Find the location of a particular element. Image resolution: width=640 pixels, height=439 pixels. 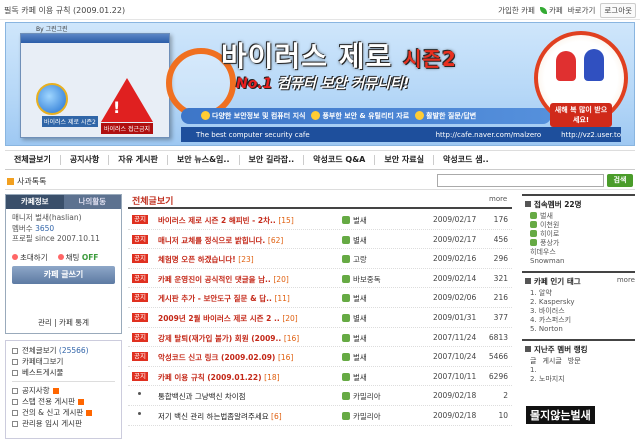

nav-item-malware-qa: 악성코드 Q&A is located at coordinates (340, 160).